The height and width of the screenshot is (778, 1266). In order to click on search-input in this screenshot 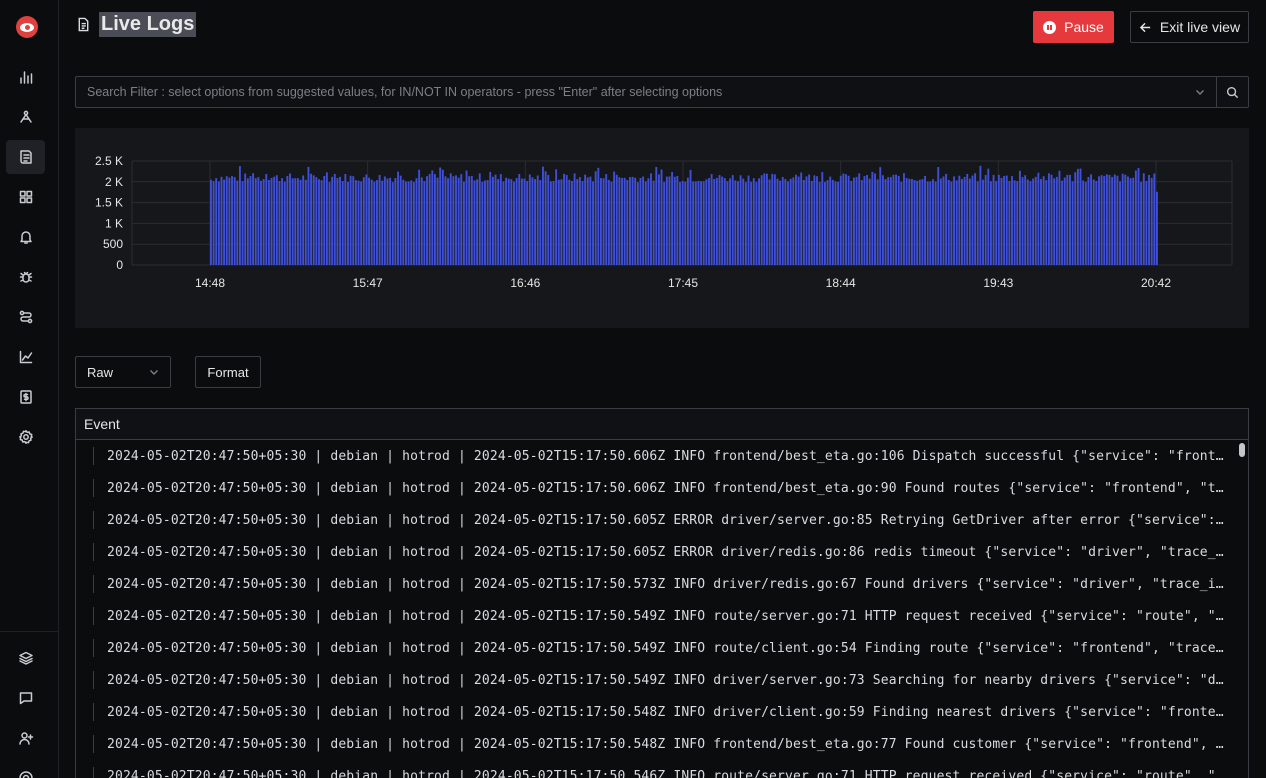, I will do `click(630, 92)`.